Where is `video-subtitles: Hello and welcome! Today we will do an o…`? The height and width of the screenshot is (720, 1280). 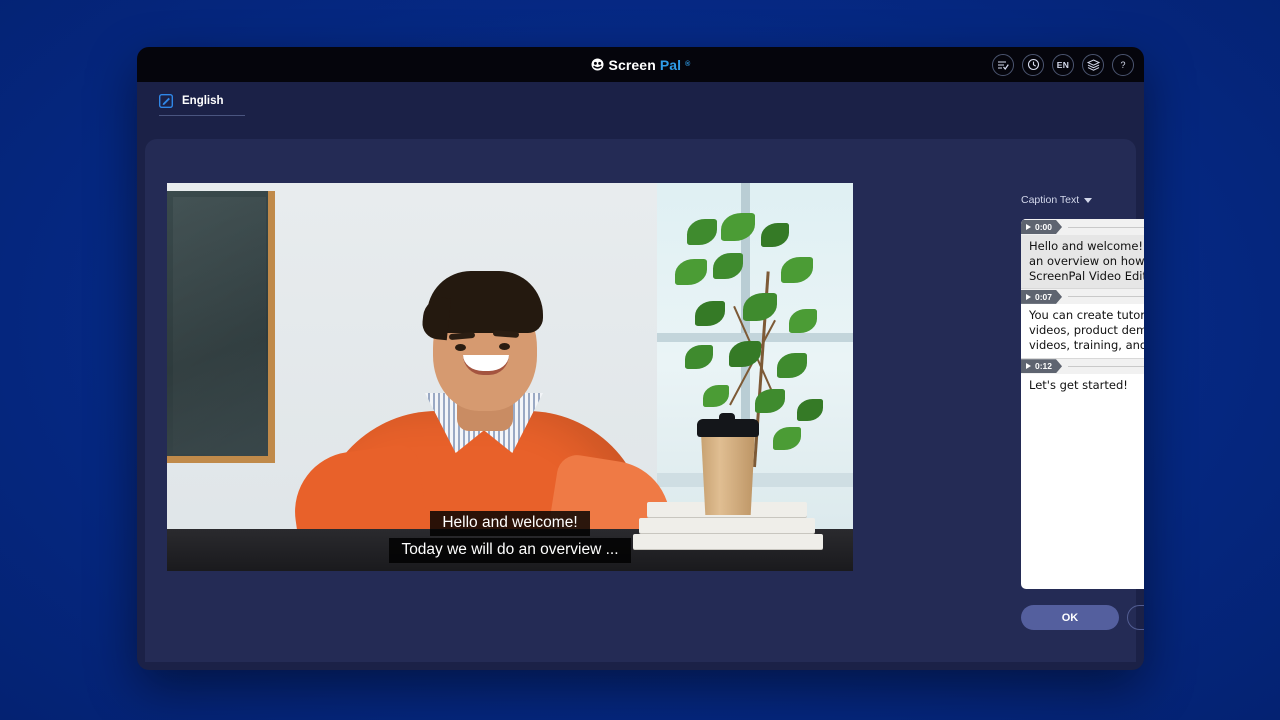
video-subtitles: Hello and welcome! Today we will do an o… is located at coordinates (510, 537).